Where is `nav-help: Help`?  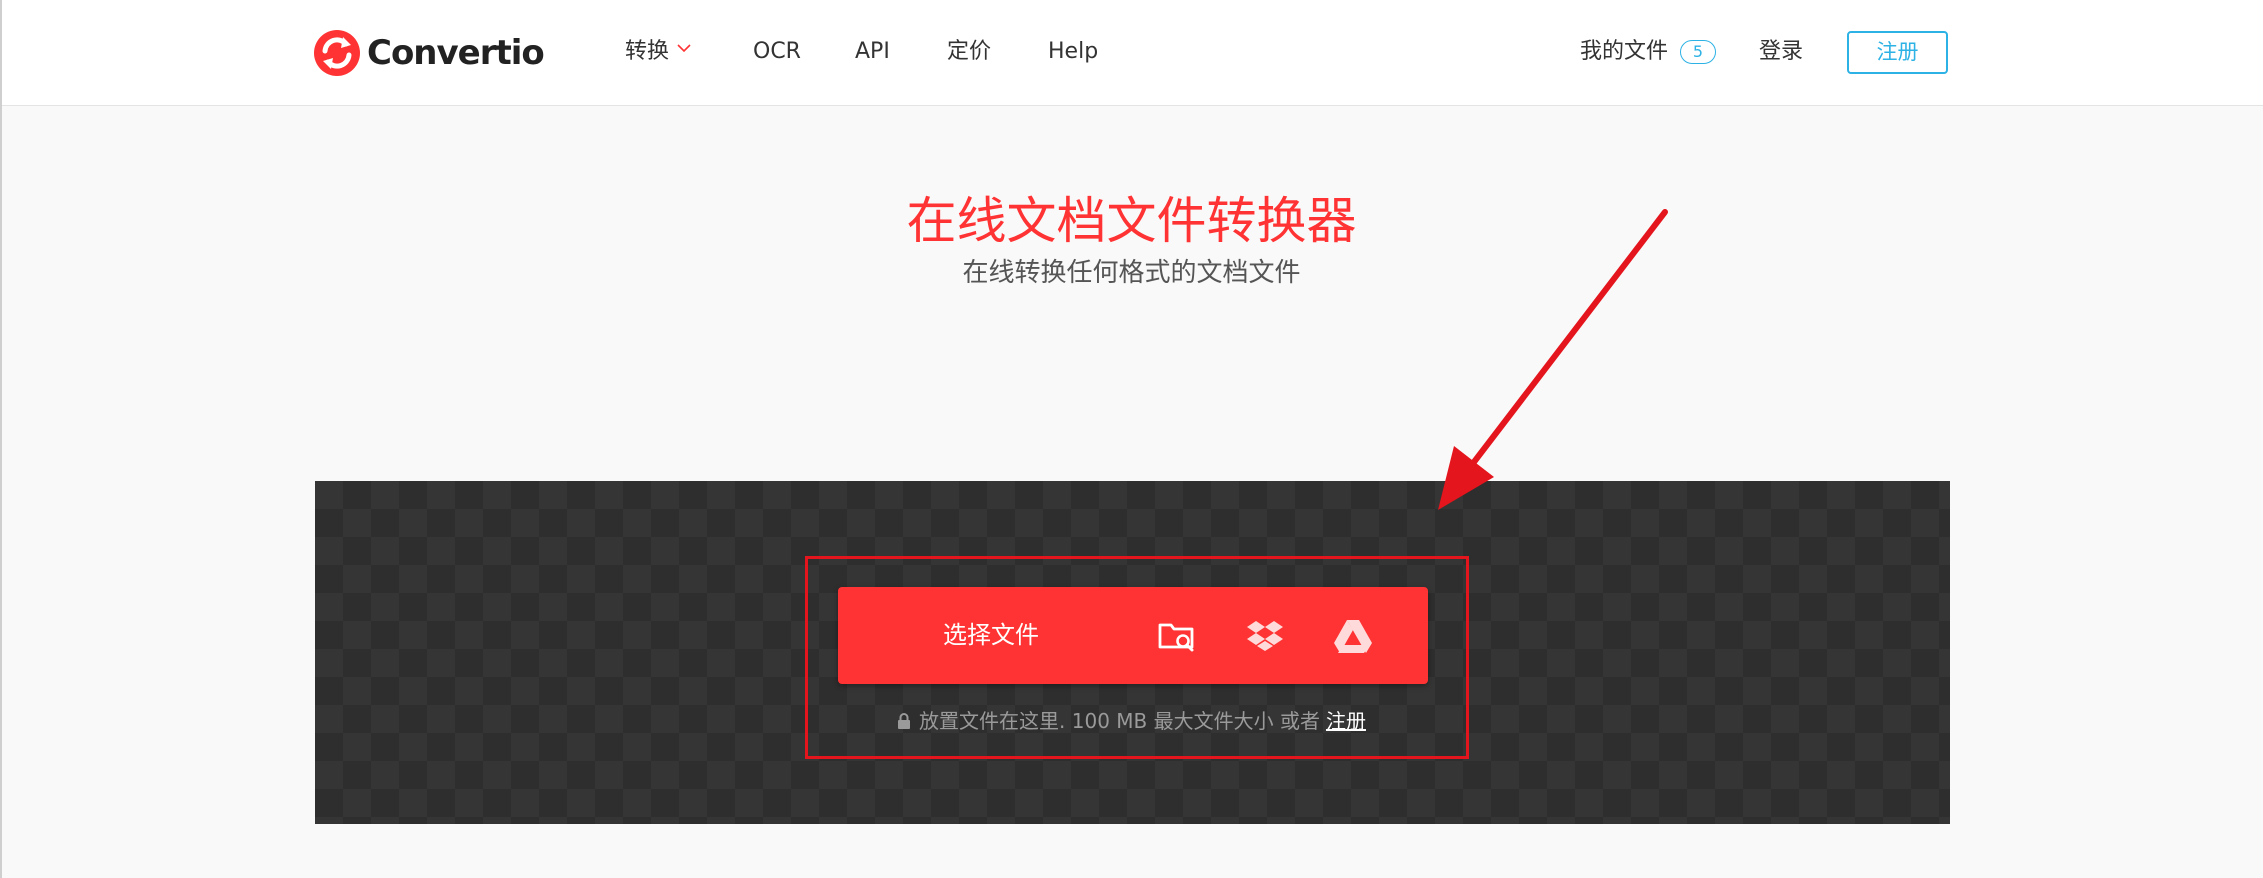 nav-help: Help is located at coordinates (1073, 52).